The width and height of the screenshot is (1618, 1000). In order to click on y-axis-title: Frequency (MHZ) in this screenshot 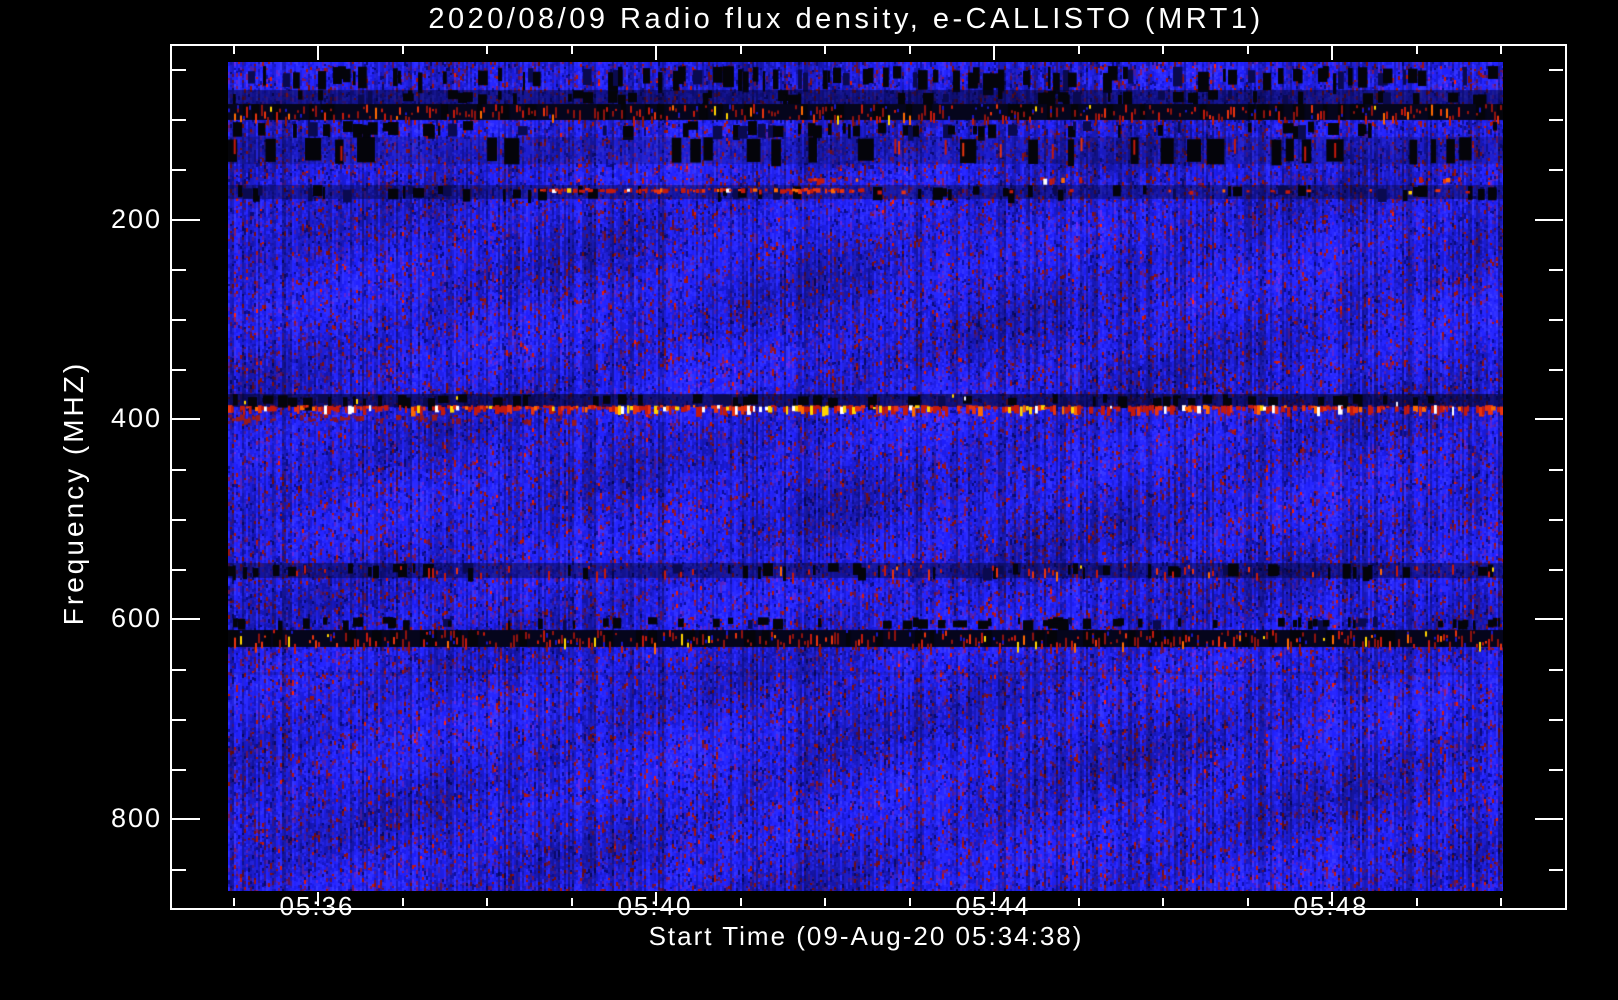, I will do `click(73, 493)`.